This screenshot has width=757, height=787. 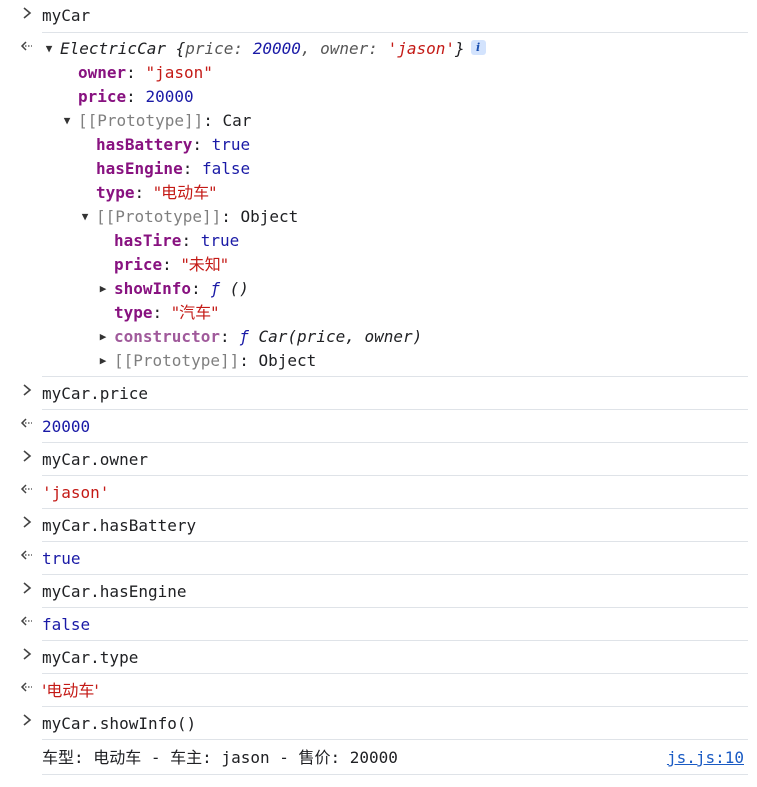 What do you see at coordinates (422, 169) in the screenshot?
I see `property-row: hasEngine: false` at bounding box center [422, 169].